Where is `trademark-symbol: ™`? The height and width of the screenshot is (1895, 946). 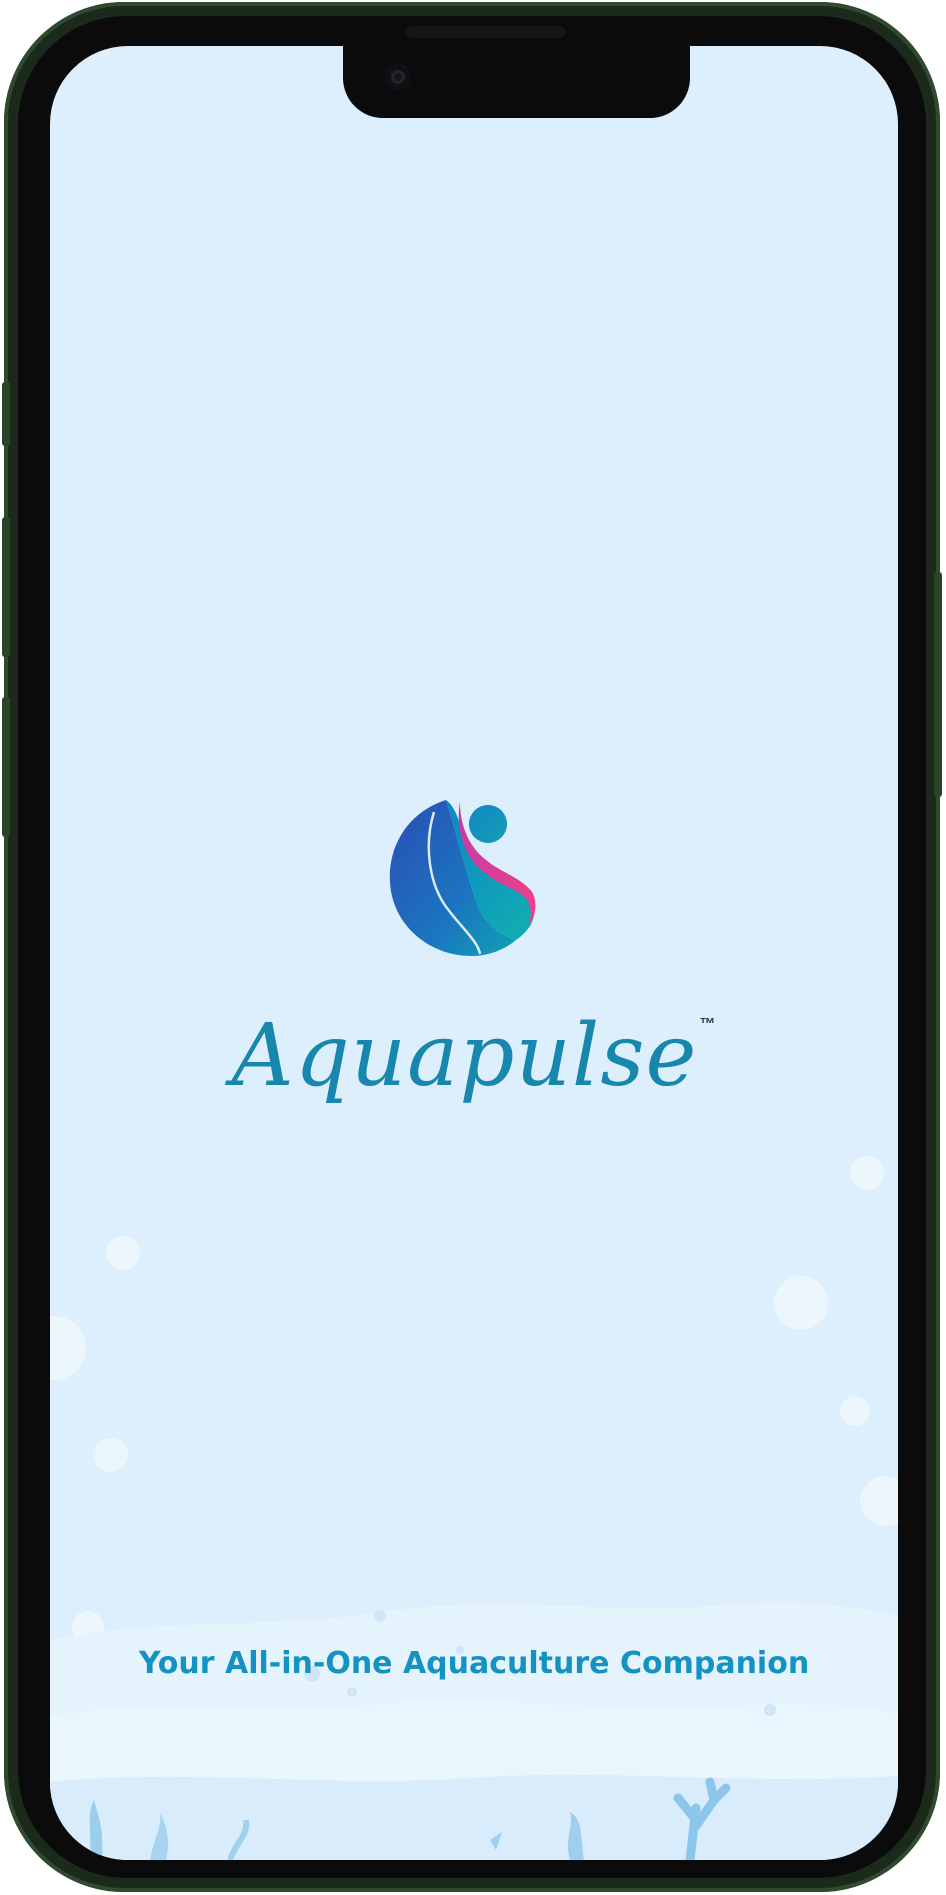 trademark-symbol: ™ is located at coordinates (708, 1024).